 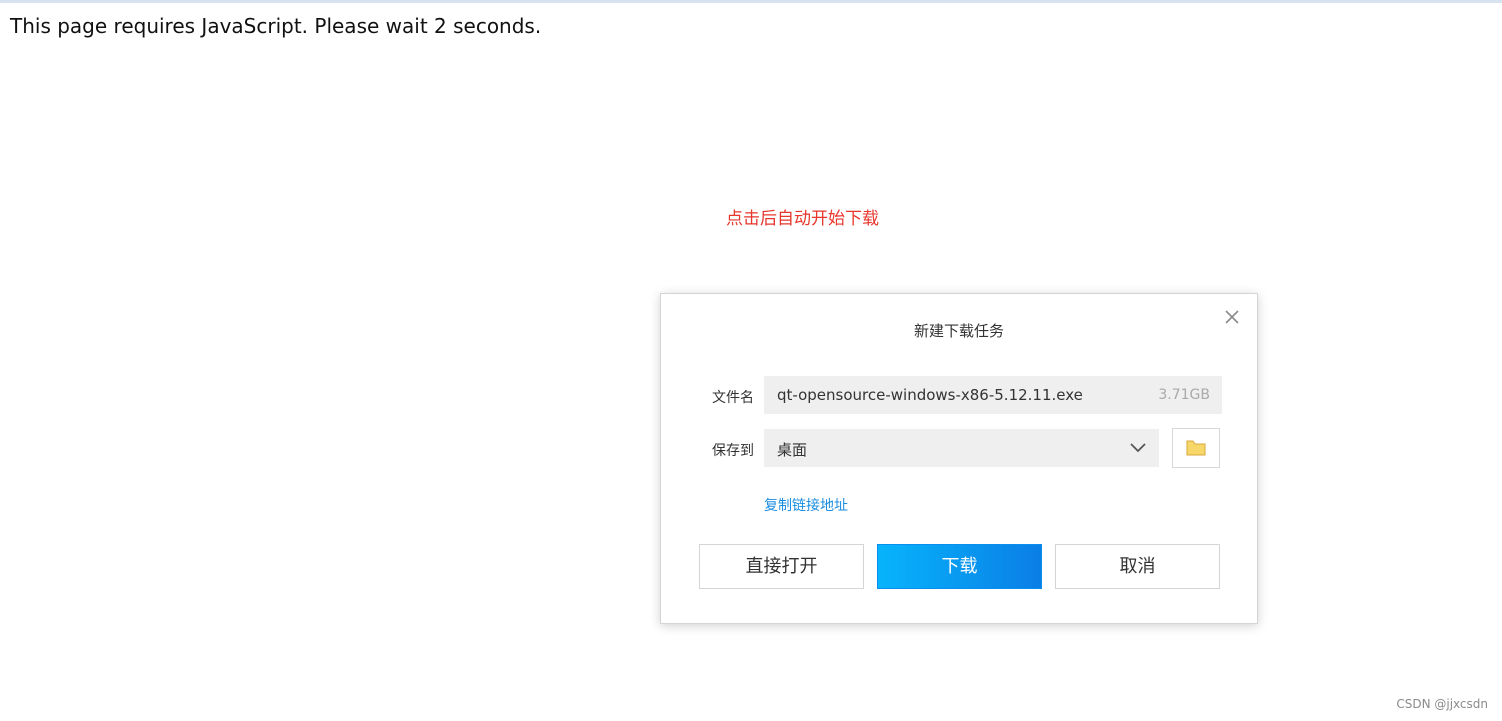 What do you see at coordinates (1137, 566) in the screenshot?
I see `cancel-button: 取消` at bounding box center [1137, 566].